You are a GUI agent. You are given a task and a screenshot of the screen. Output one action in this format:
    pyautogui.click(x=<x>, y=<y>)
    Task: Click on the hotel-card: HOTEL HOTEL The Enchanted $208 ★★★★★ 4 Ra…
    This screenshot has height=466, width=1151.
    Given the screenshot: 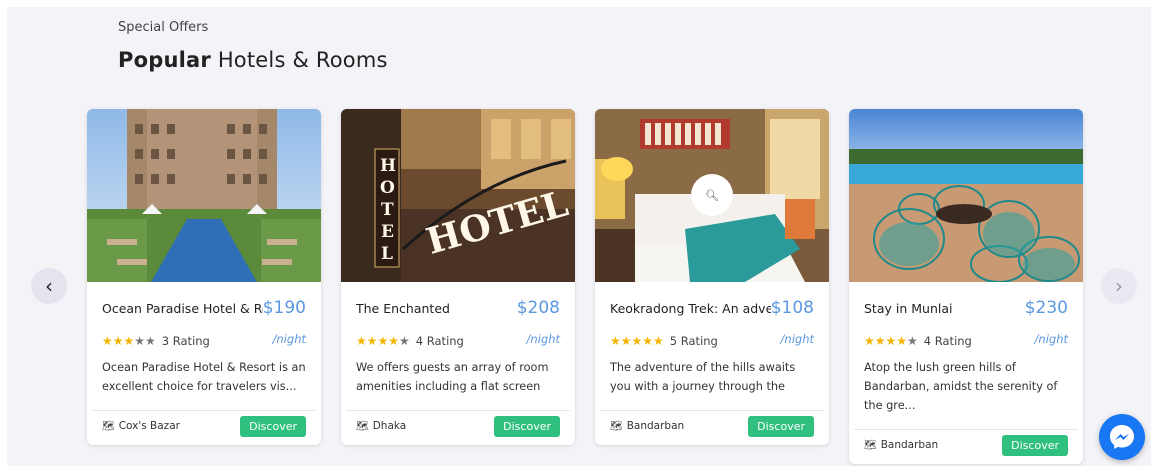 What is the action you would take?
    pyautogui.click(x=458, y=277)
    